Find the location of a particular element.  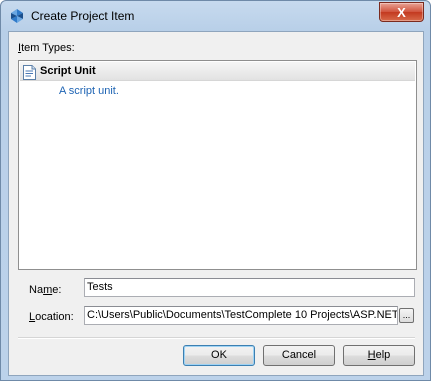

divider is located at coordinates (216, 338).